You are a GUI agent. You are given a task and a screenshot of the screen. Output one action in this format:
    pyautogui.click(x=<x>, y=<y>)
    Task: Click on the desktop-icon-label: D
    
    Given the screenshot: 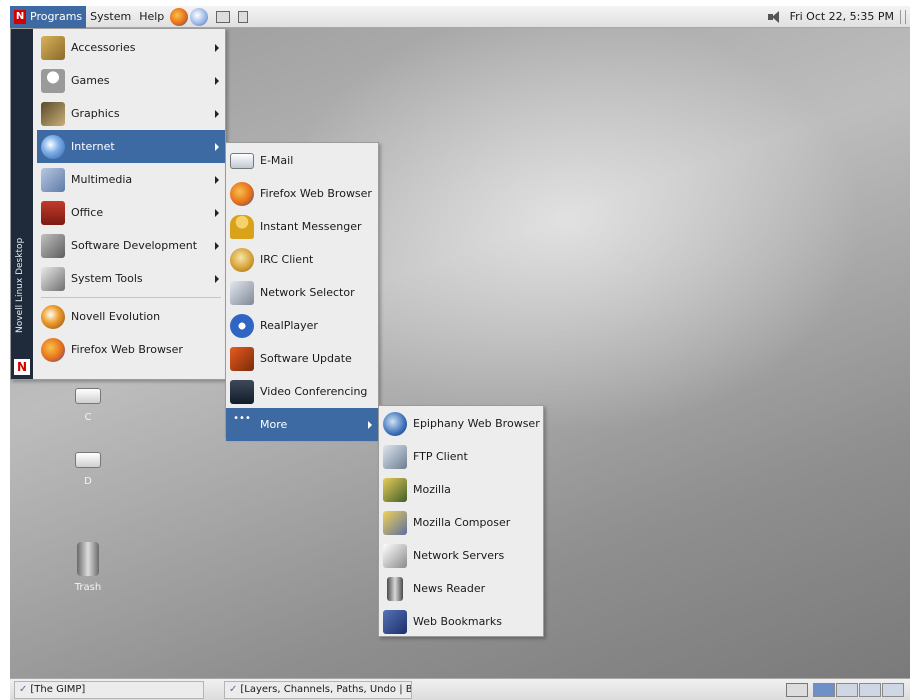 What is the action you would take?
    pyautogui.click(x=88, y=481)
    